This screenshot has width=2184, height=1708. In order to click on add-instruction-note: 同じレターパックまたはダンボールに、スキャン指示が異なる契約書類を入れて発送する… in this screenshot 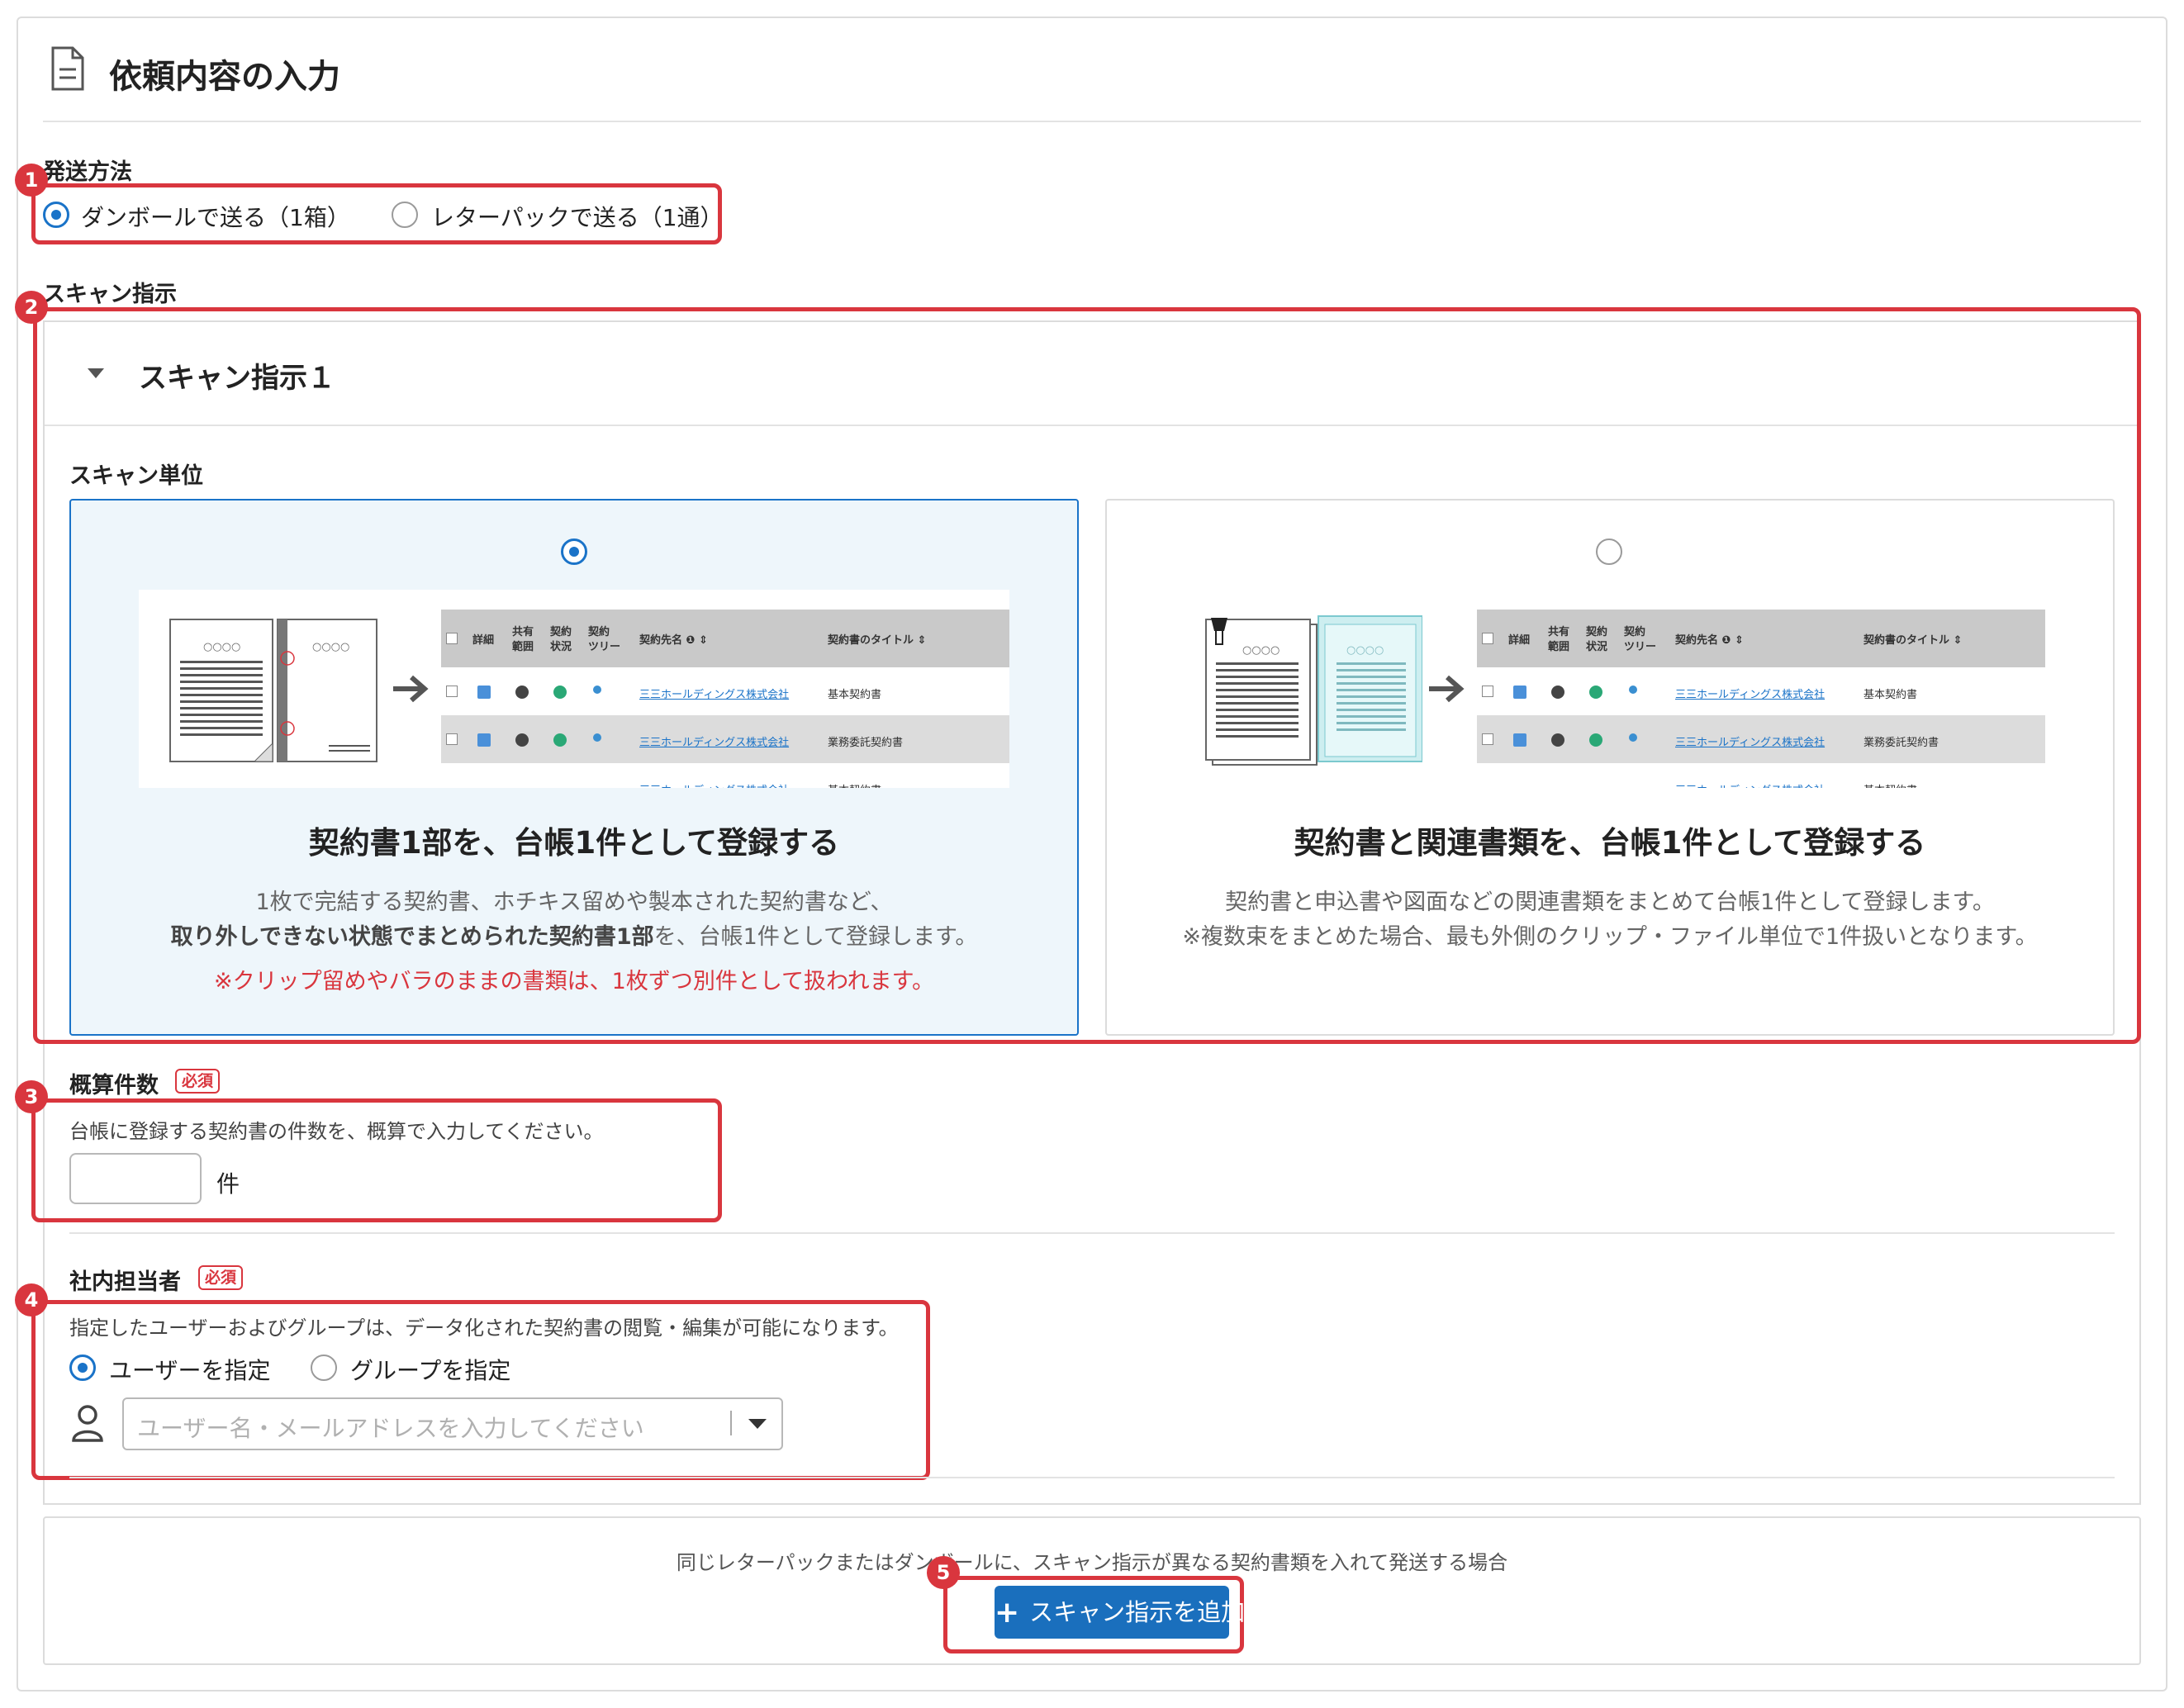, I will do `click(1092, 1562)`.